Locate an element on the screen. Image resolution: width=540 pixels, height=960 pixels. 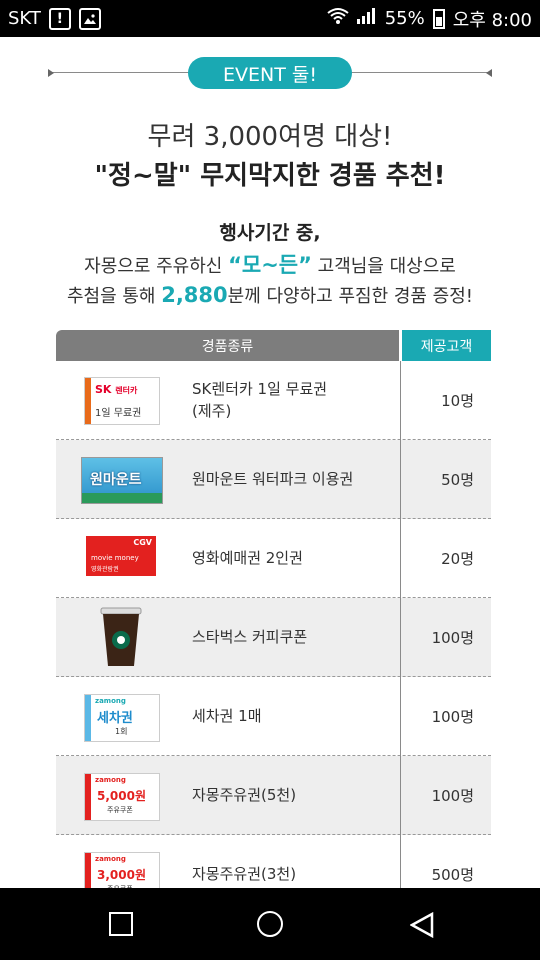
movie-ticket-image: CGV movie money 영화관람권 is located at coordinates (121, 556).